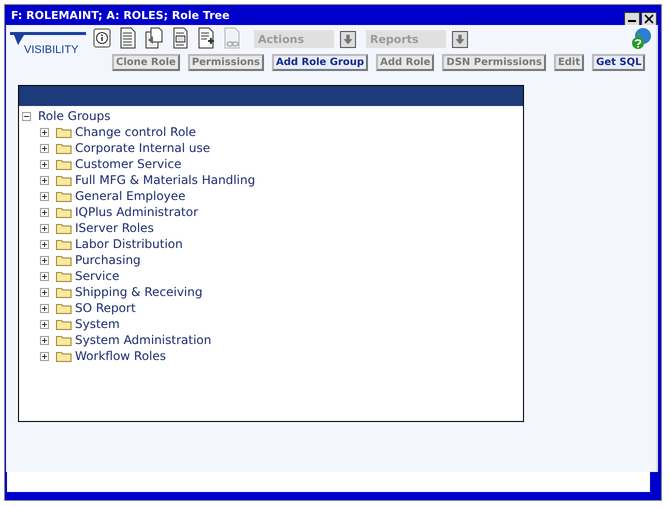 This screenshot has height=507, width=670. What do you see at coordinates (129, 244) in the screenshot?
I see `tree-item: Labor Distribution` at bounding box center [129, 244].